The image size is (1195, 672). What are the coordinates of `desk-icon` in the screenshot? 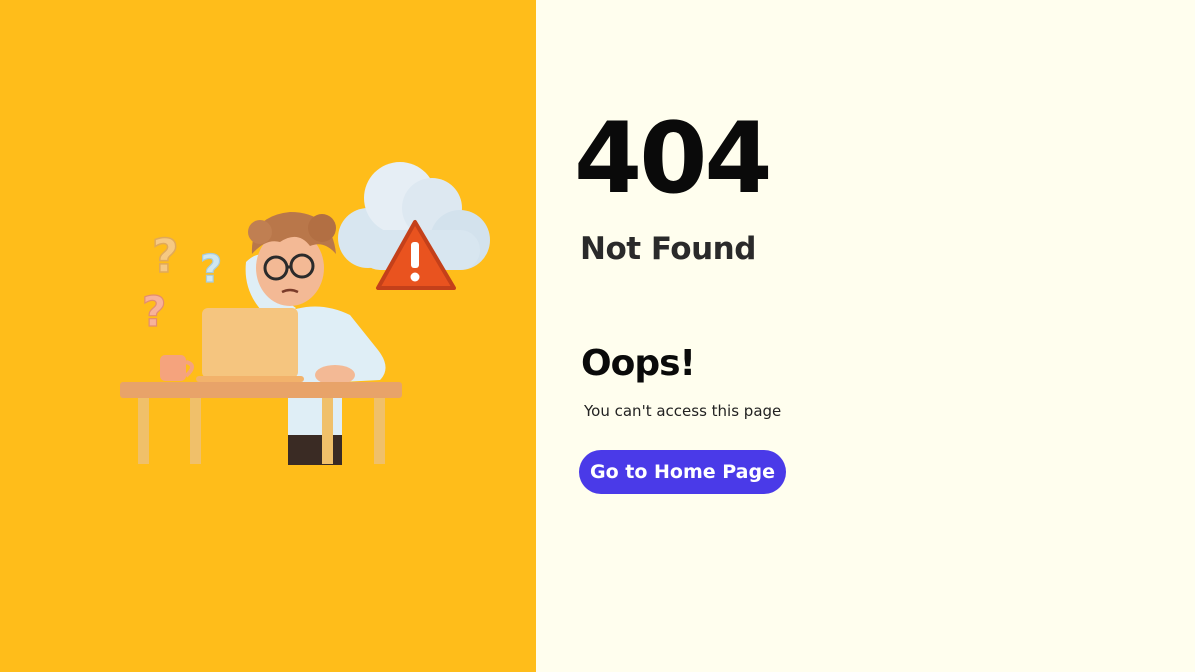 It's located at (261, 423).